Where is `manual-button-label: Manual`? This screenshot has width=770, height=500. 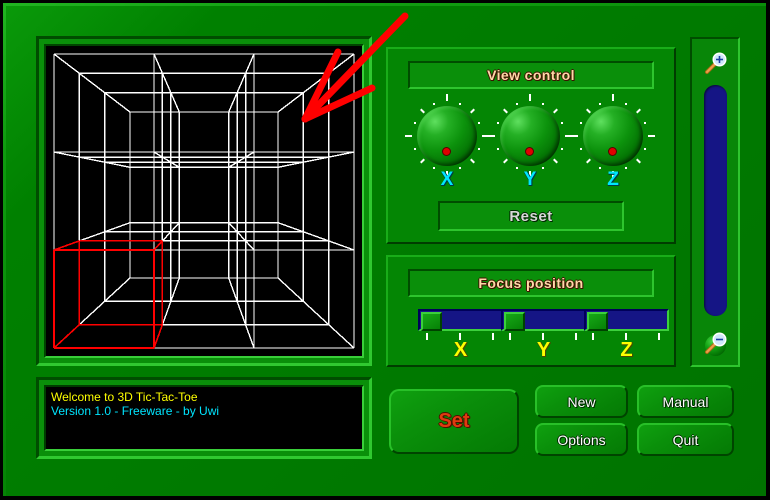 manual-button-label: Manual is located at coordinates (685, 401).